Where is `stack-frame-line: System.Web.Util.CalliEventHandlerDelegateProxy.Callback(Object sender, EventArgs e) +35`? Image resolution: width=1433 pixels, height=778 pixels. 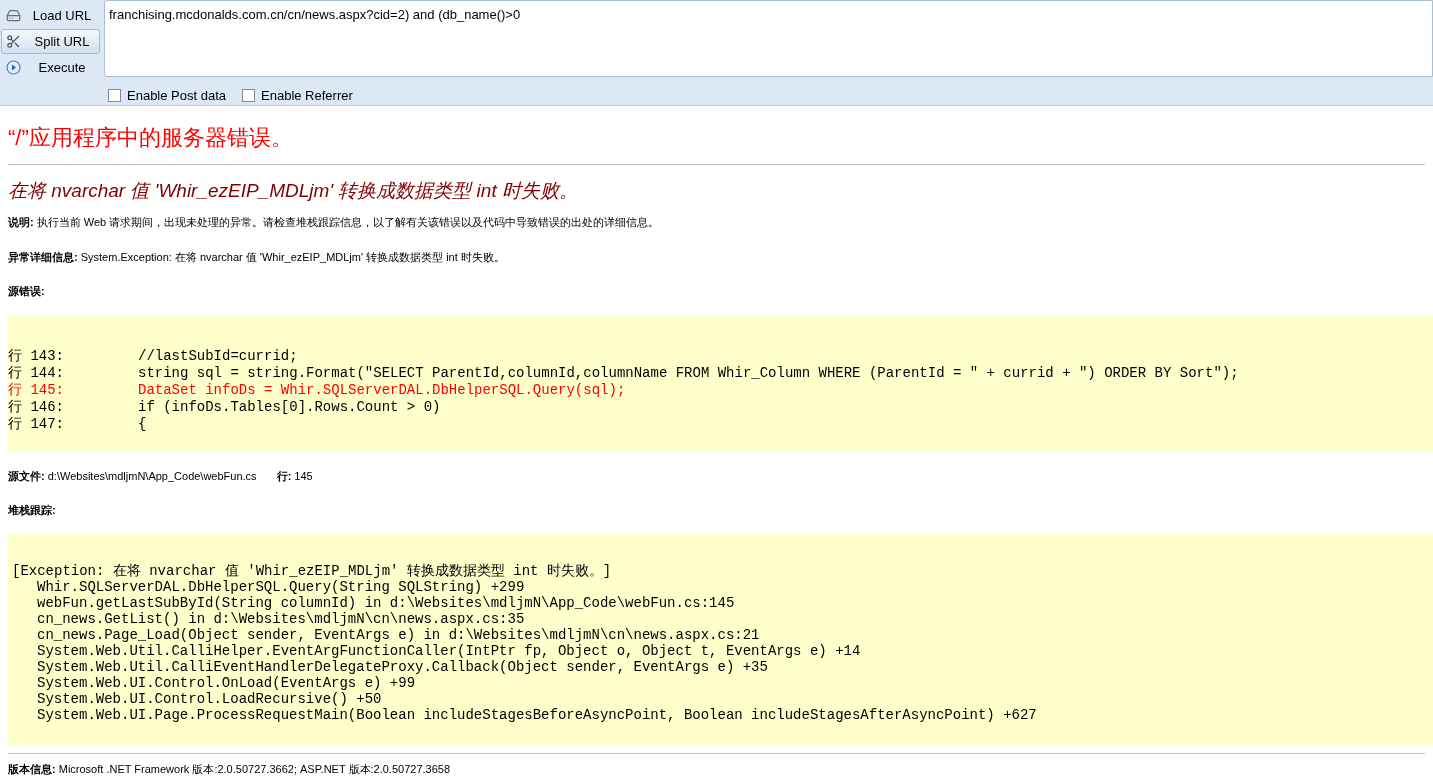 stack-frame-line: System.Web.Util.CalliEventHandlerDelegateProxy.Callback(Object sender, EventArgs e) +35 is located at coordinates (402, 666).